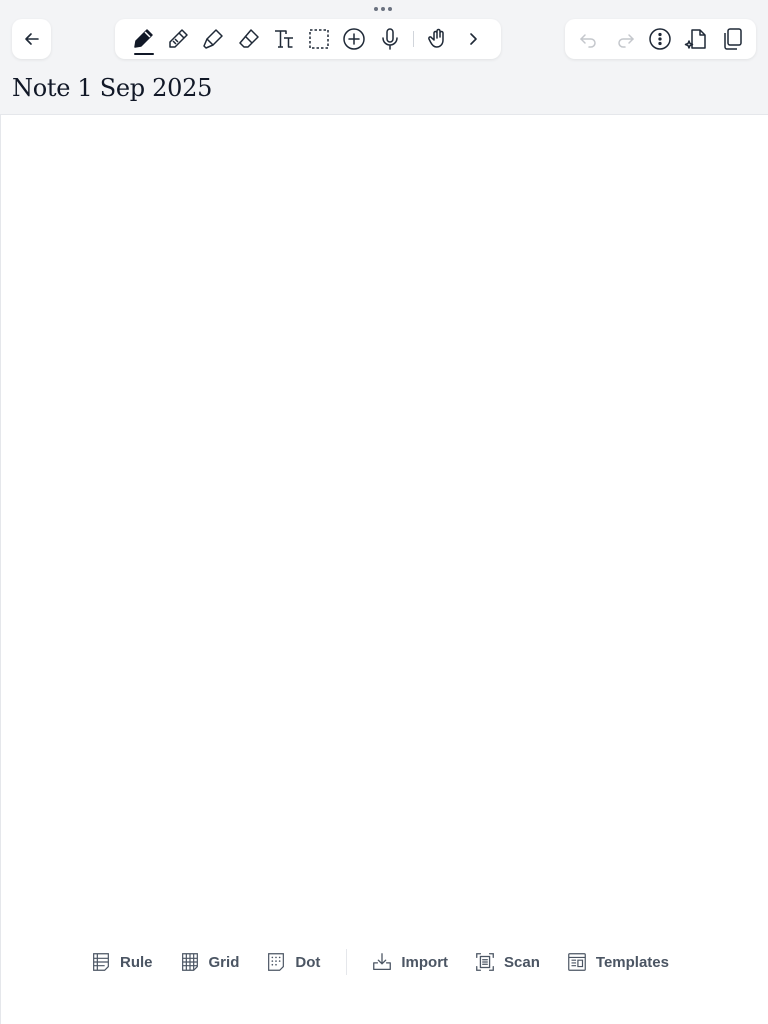 Image resolution: width=768 pixels, height=1024 pixels. I want to click on lasso-tool, so click(318, 39).